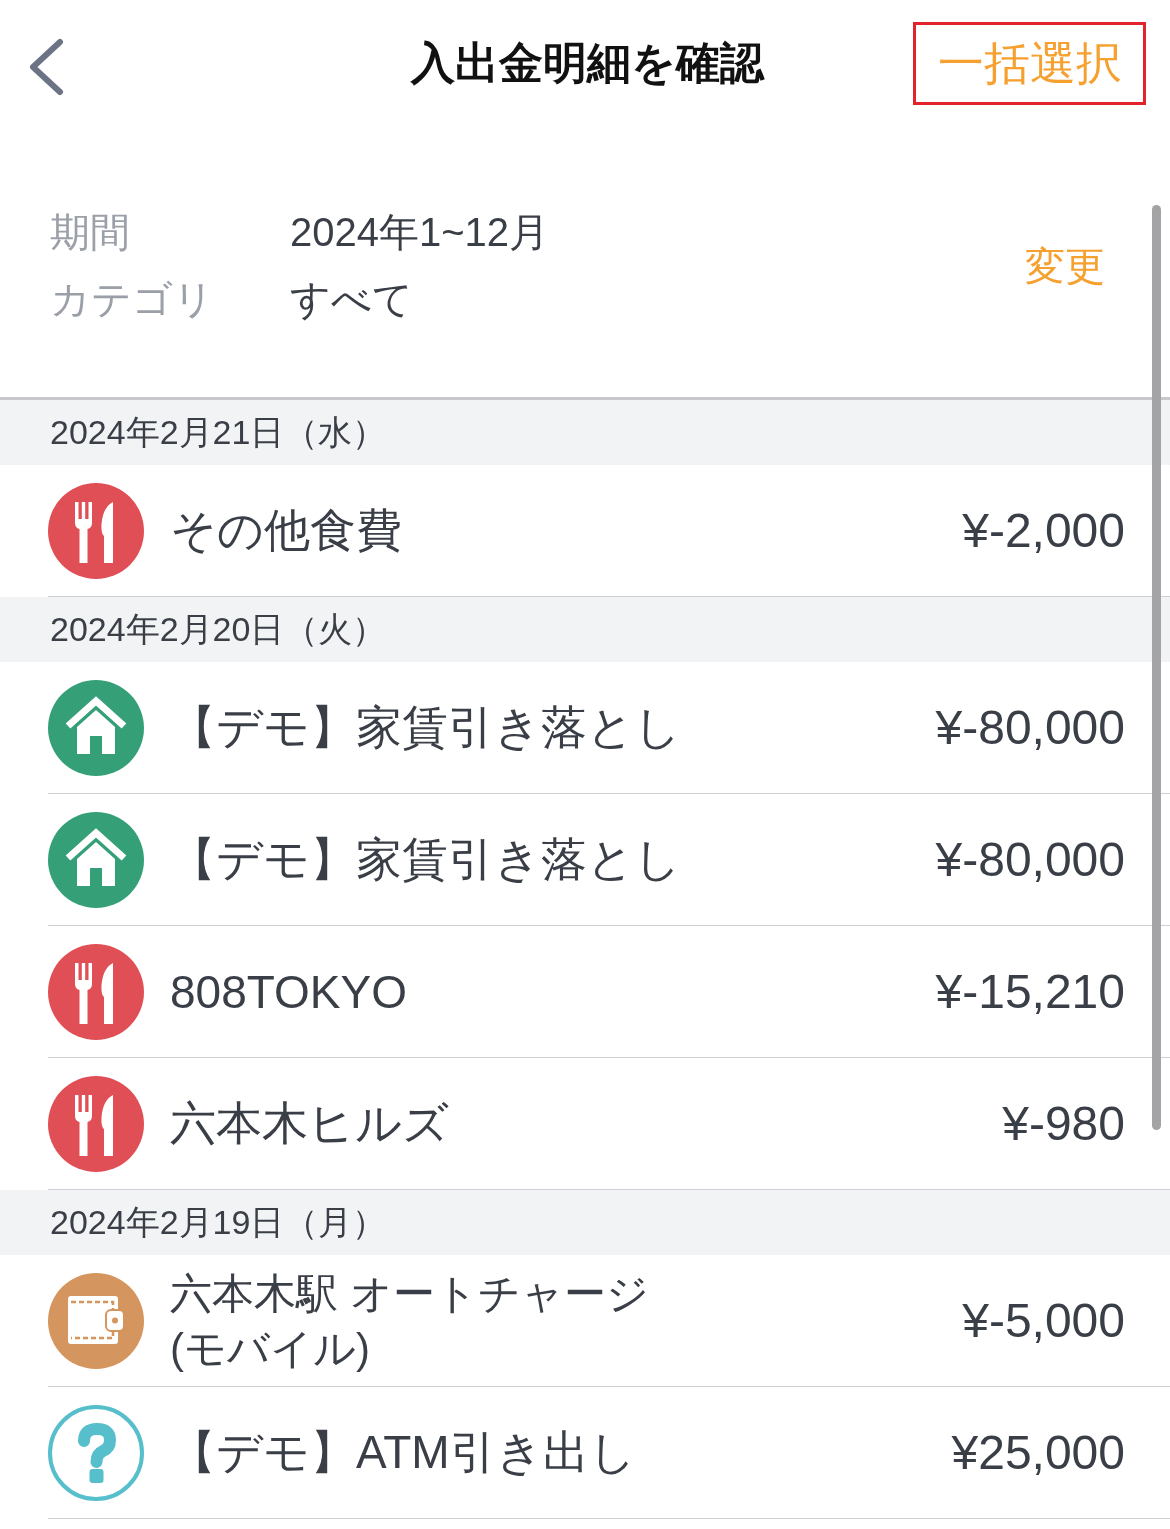  I want to click on back-button, so click(46, 66).